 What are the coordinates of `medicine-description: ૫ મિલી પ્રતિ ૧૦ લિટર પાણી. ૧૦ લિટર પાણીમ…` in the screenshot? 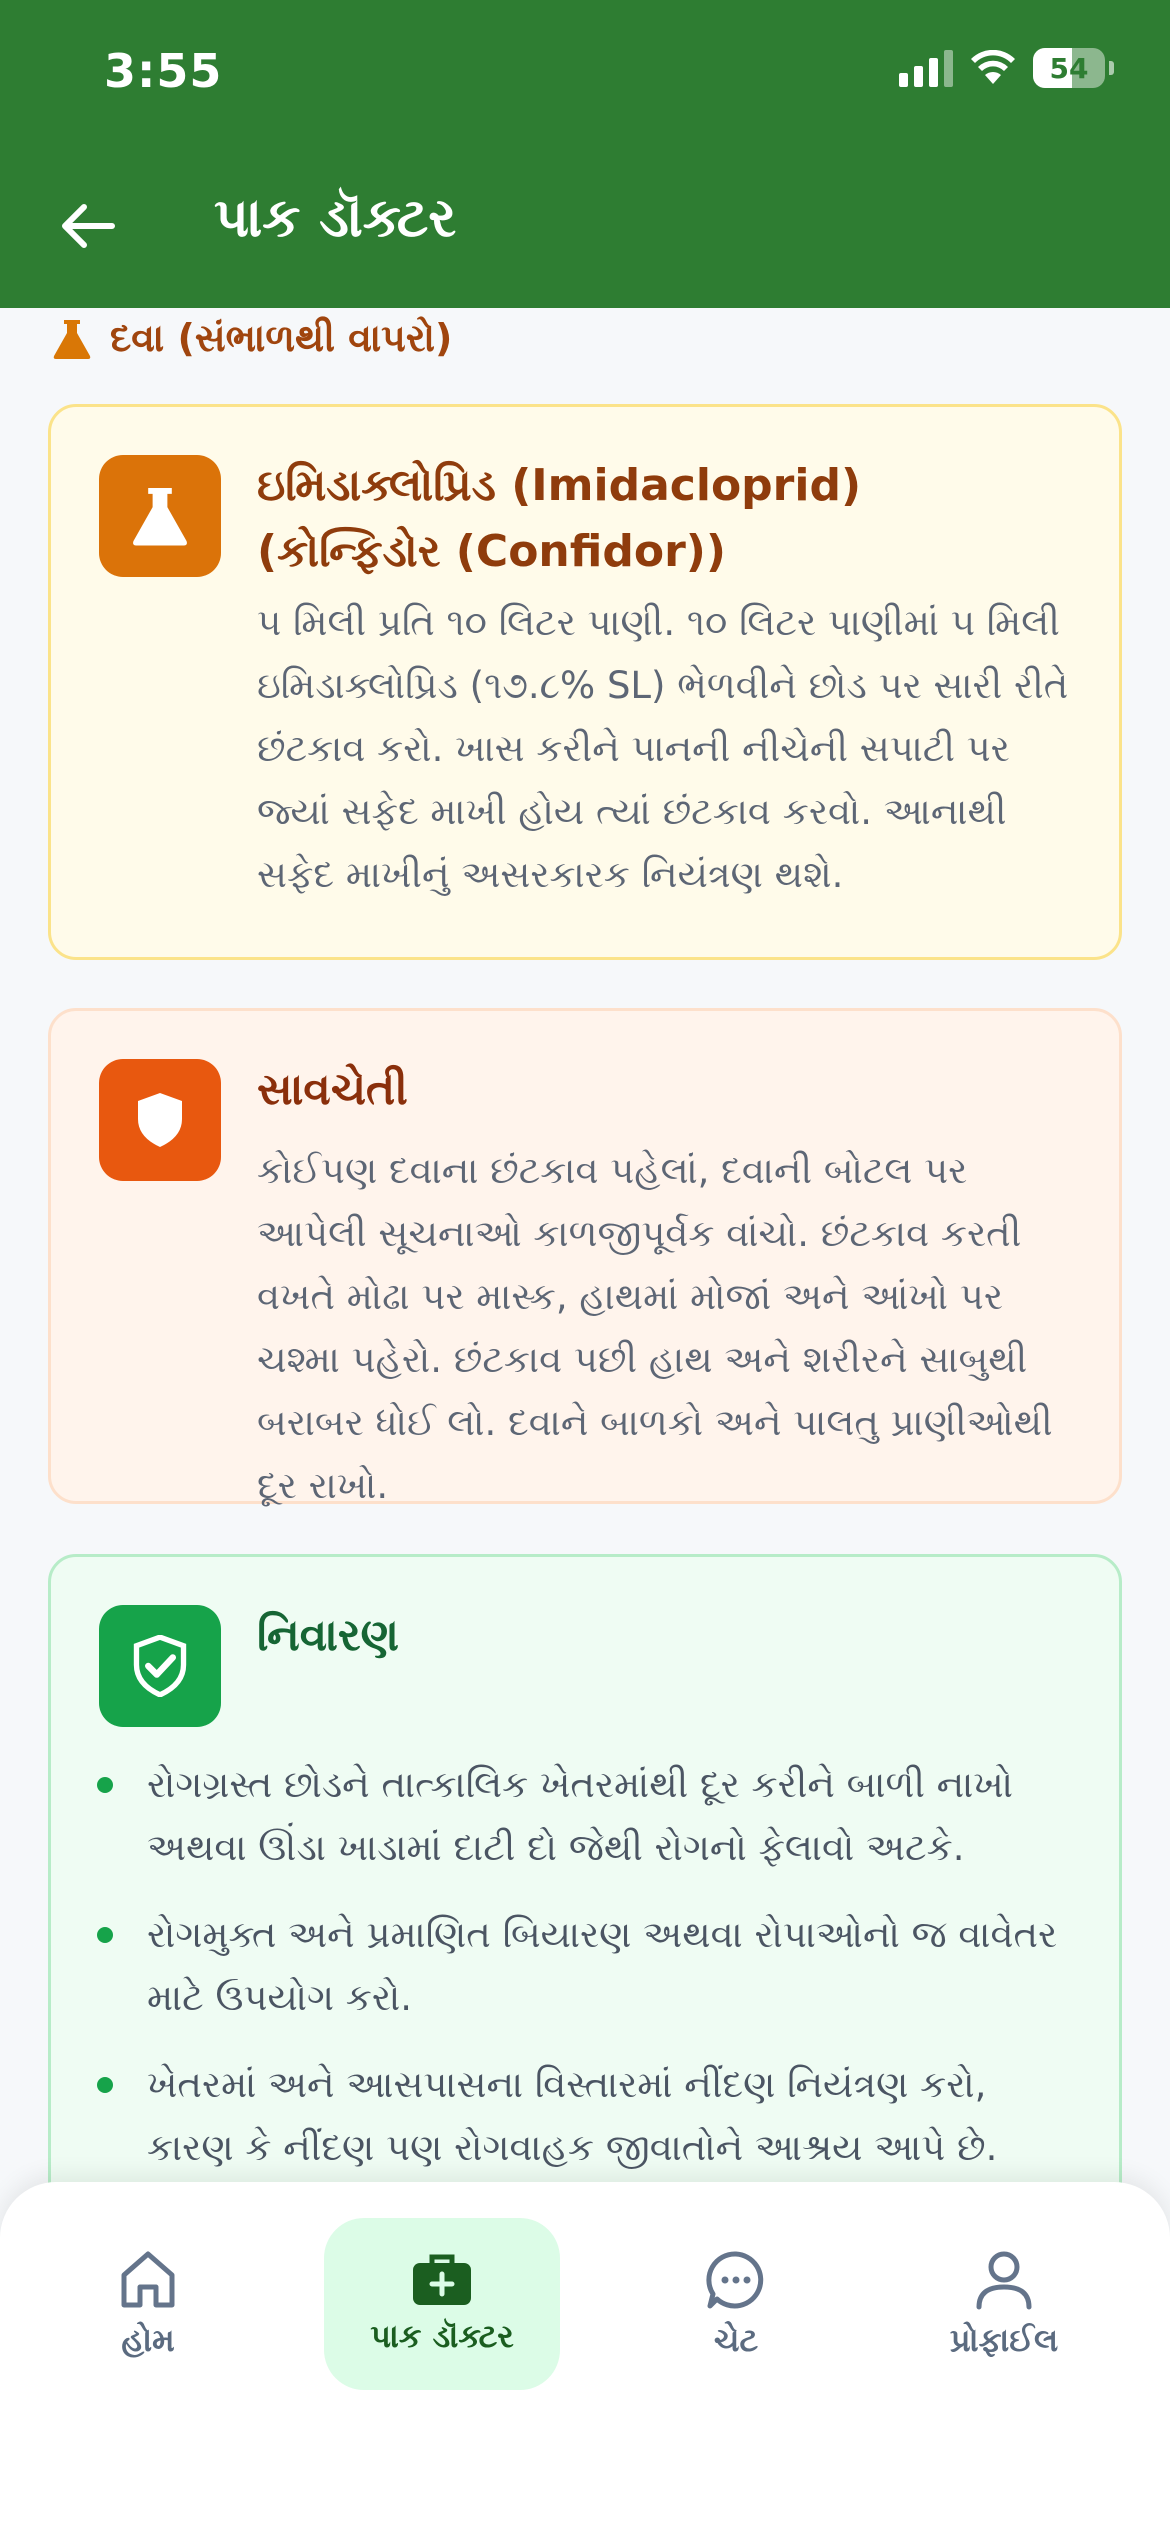 It's located at (663, 748).